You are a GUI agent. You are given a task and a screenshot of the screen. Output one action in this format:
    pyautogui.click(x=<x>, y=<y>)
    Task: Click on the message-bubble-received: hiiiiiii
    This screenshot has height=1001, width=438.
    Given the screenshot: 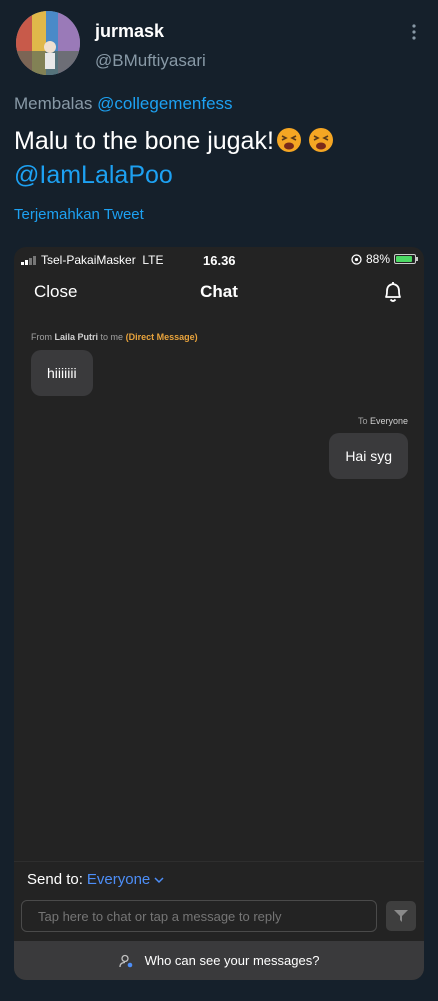 What is the action you would take?
    pyautogui.click(x=62, y=373)
    